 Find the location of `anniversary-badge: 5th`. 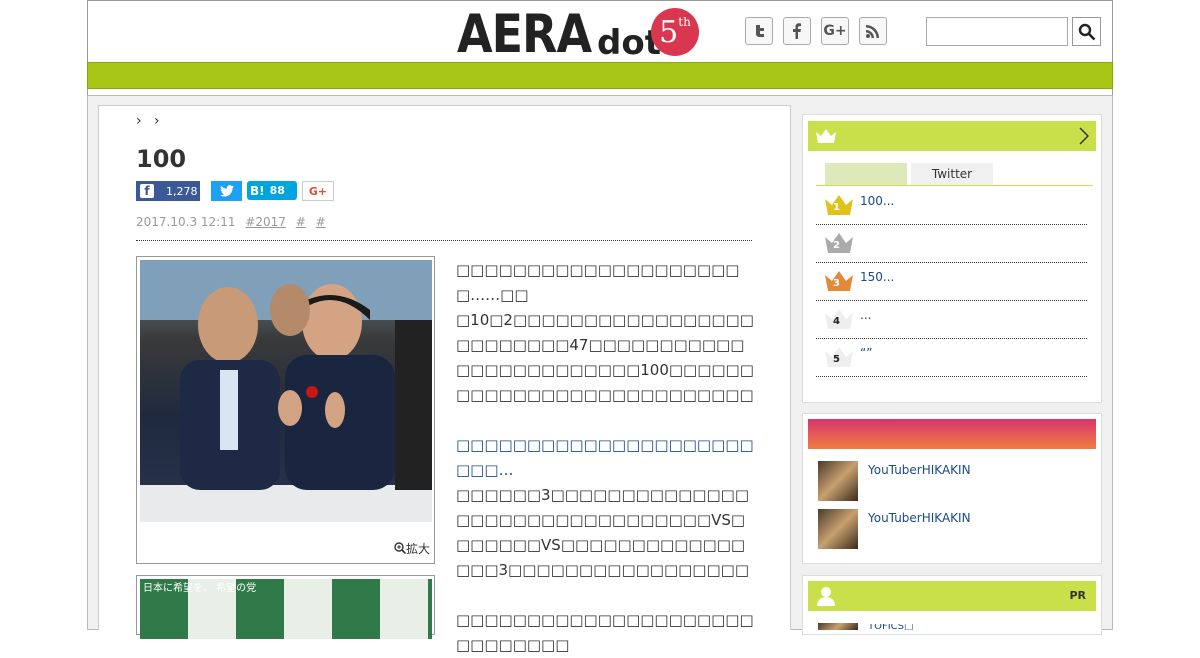

anniversary-badge: 5th is located at coordinates (675, 32).